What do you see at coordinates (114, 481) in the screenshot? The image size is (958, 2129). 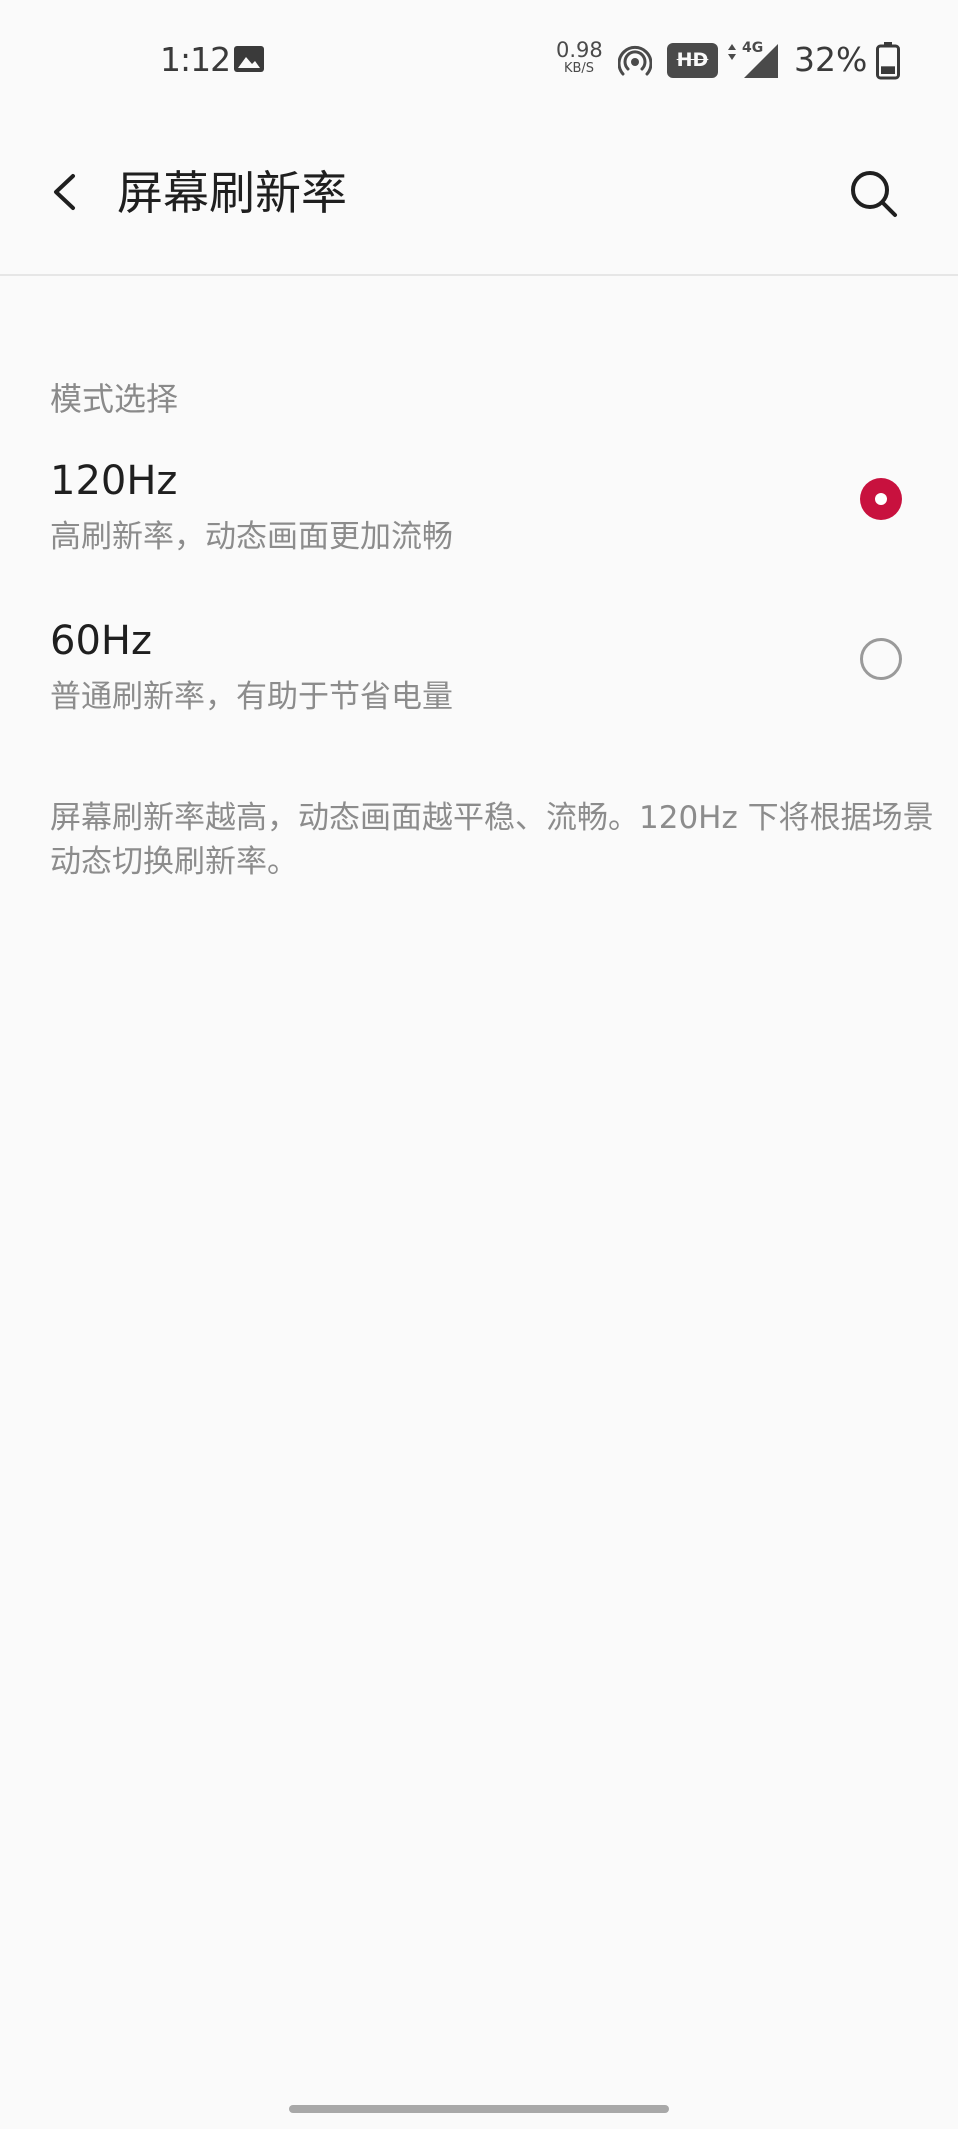 I see `option-title: 120Hz` at bounding box center [114, 481].